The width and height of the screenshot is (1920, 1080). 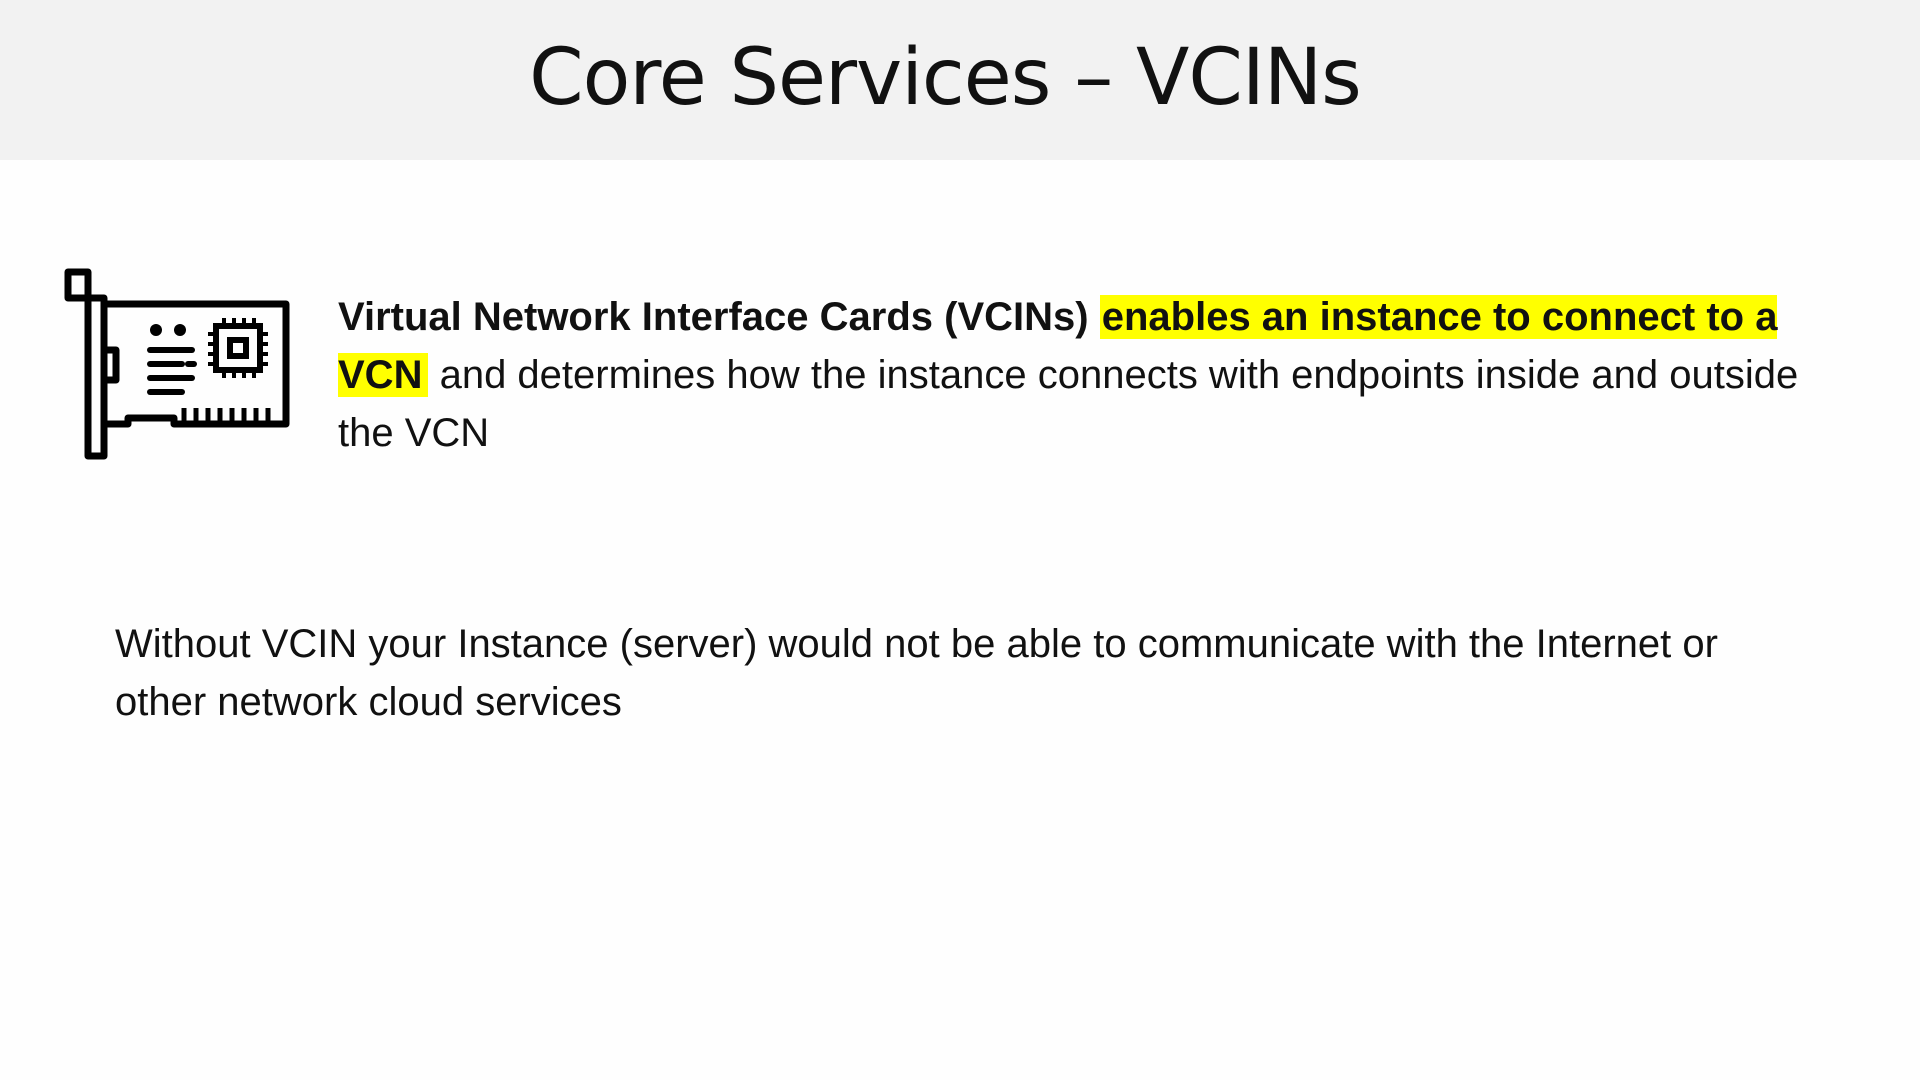 I want to click on title-bar: Core Services – VCINs, so click(x=960, y=80).